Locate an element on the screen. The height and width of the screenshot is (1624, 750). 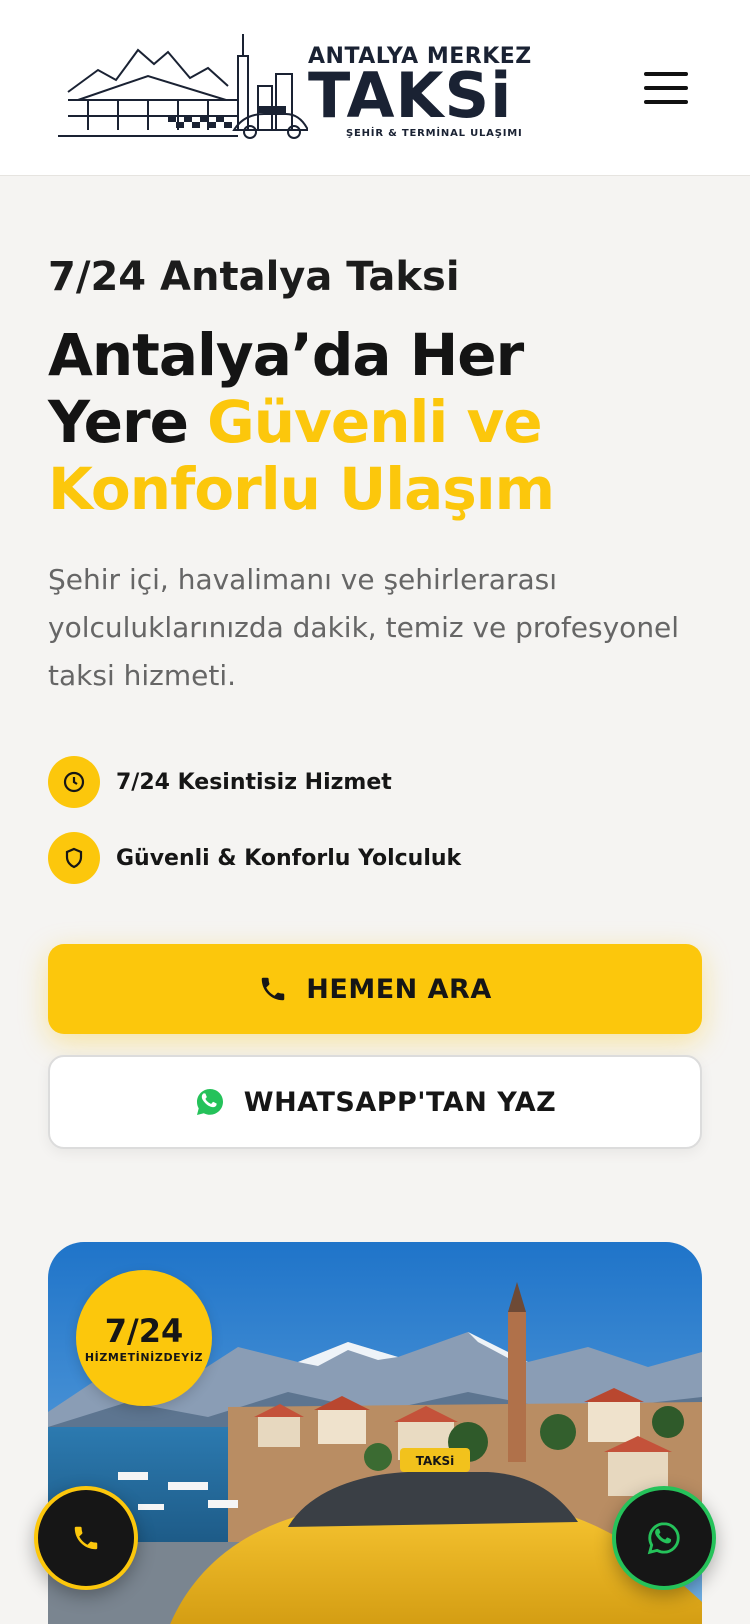
service-badge: 7/24 HİZMETİNİZDEYİZ is located at coordinates (144, 1338).